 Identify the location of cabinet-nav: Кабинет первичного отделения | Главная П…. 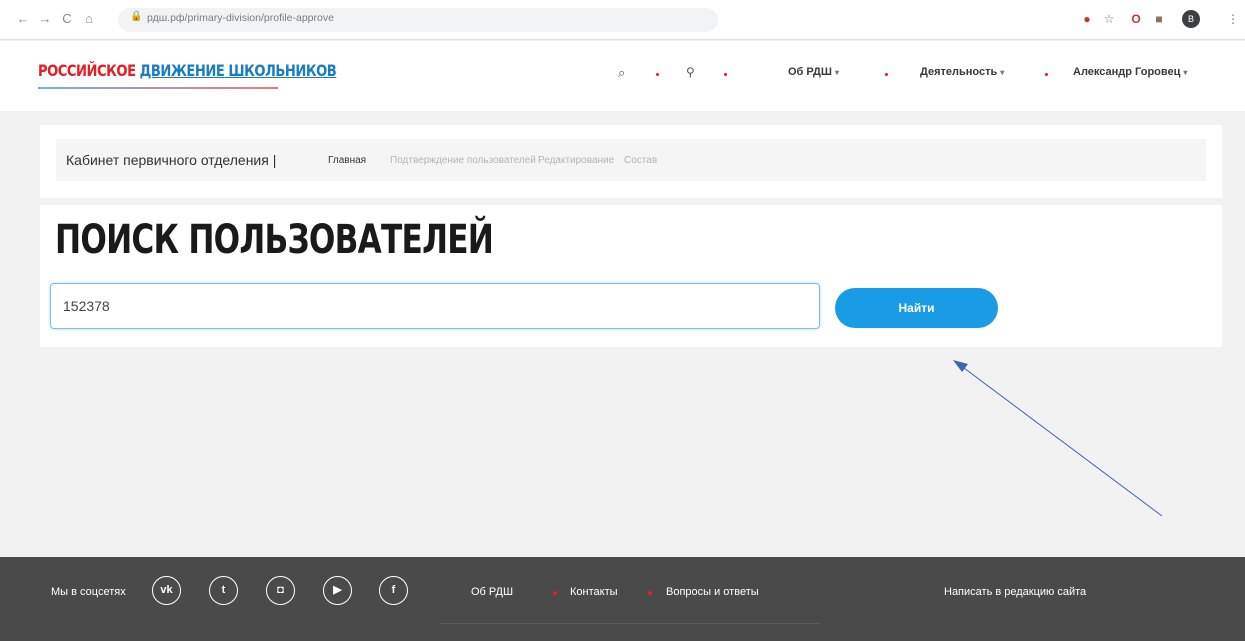
(631, 160).